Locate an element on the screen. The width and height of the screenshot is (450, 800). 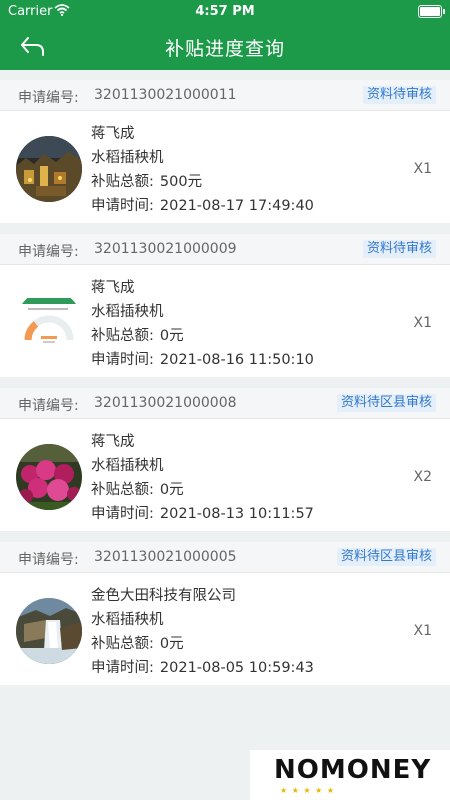
star-icon: ★ ★ ★ ★ ★ is located at coordinates (308, 790).